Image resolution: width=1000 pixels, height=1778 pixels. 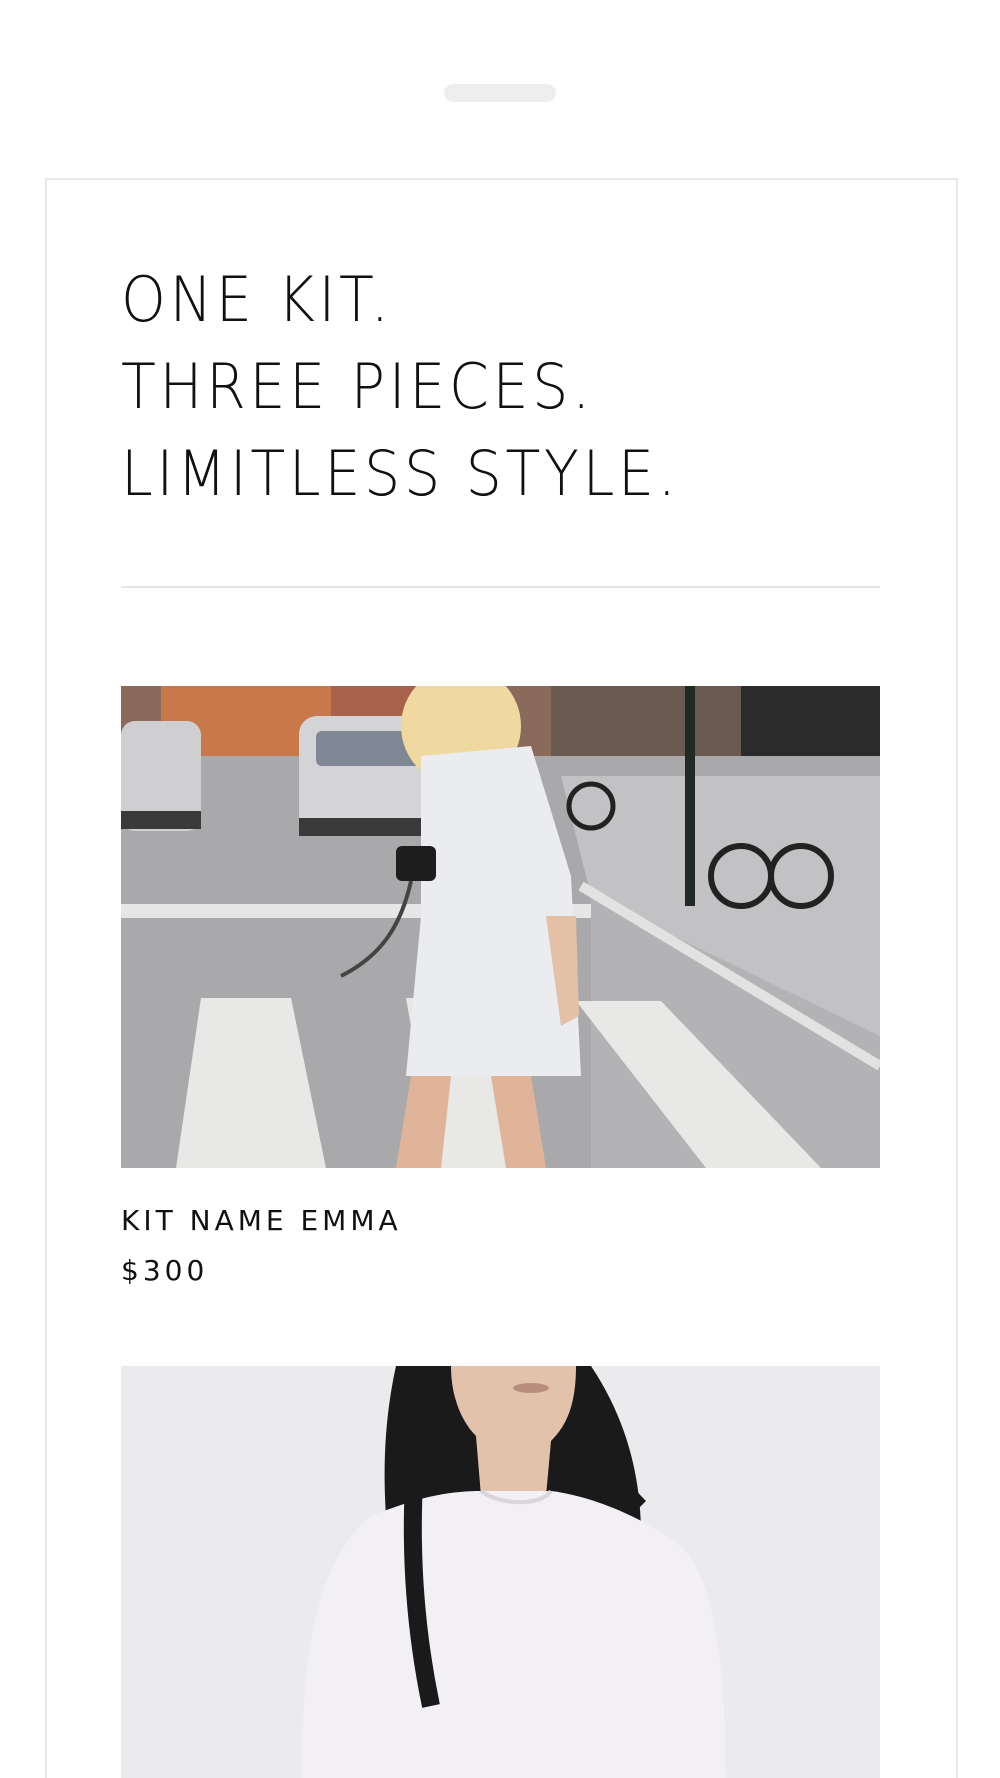 What do you see at coordinates (165, 1270) in the screenshot?
I see `product-price: $300` at bounding box center [165, 1270].